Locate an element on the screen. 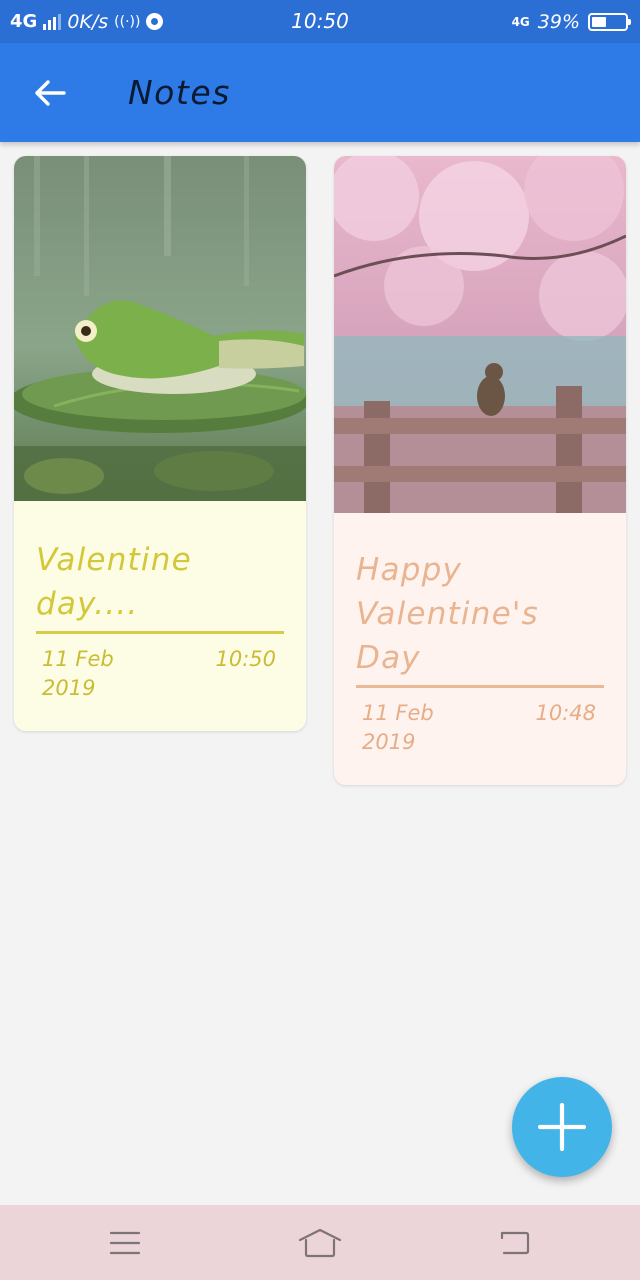 This screenshot has width=640, height=1280. menu-icon is located at coordinates (125, 1242).